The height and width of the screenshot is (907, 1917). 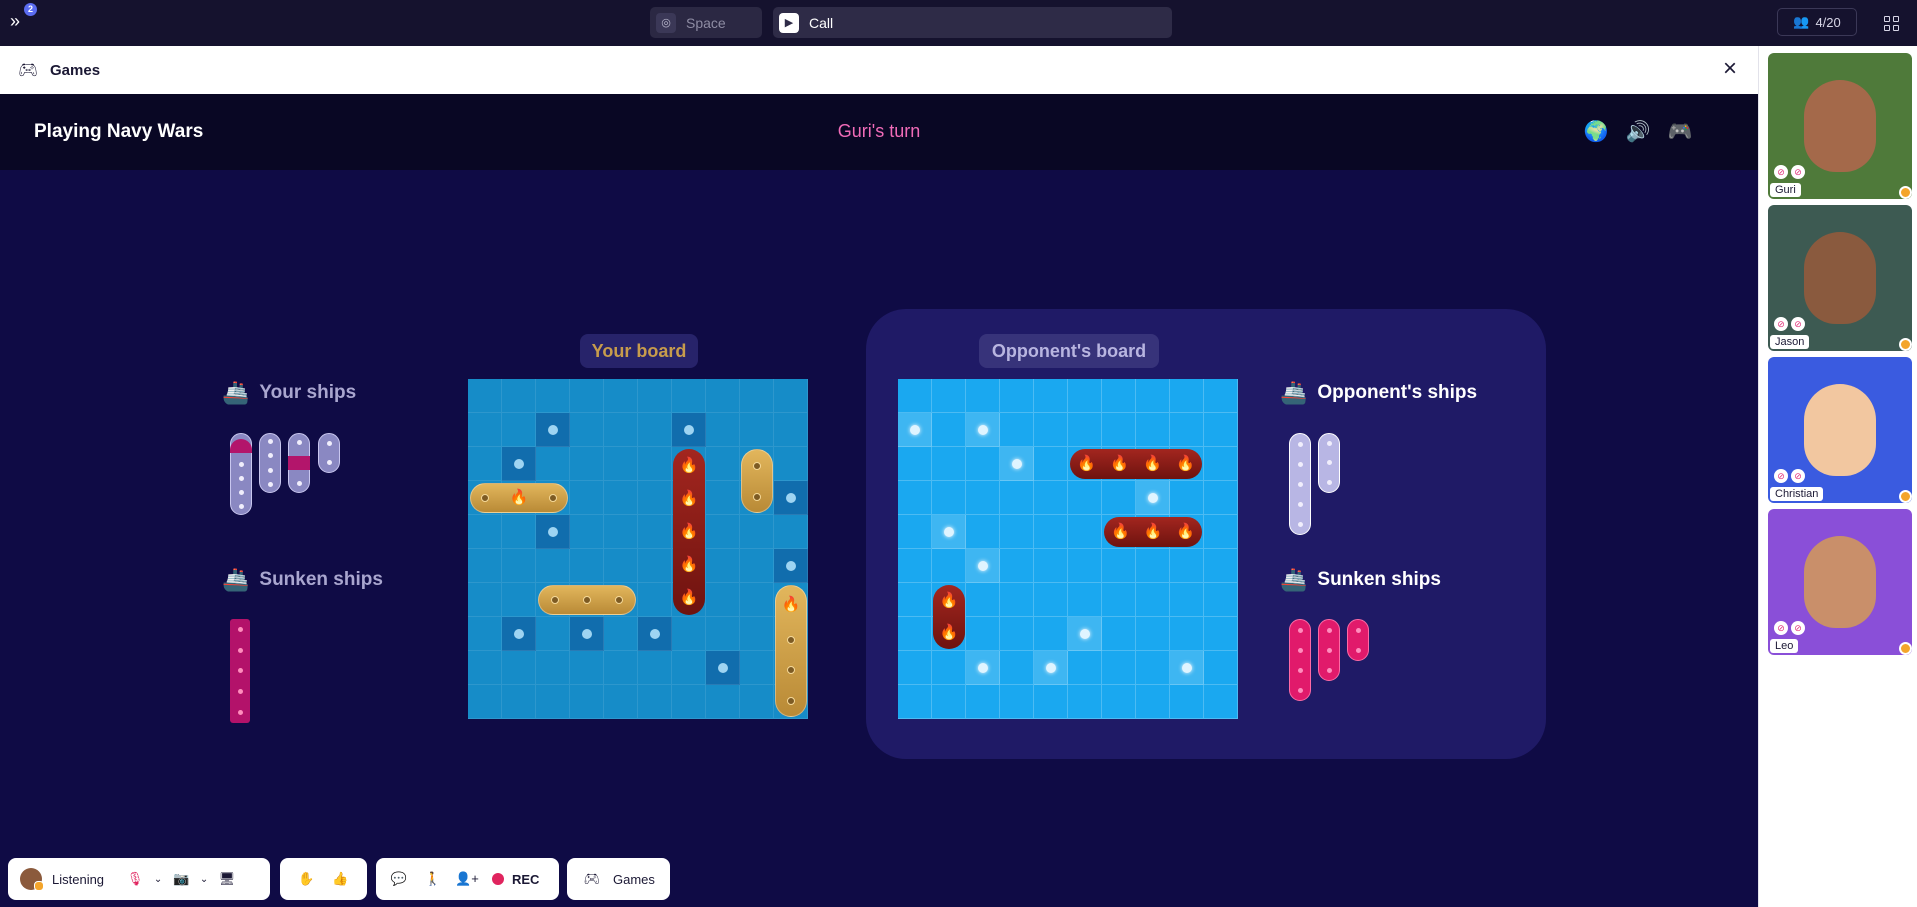 I want to click on avatar, so click(x=32, y=879).